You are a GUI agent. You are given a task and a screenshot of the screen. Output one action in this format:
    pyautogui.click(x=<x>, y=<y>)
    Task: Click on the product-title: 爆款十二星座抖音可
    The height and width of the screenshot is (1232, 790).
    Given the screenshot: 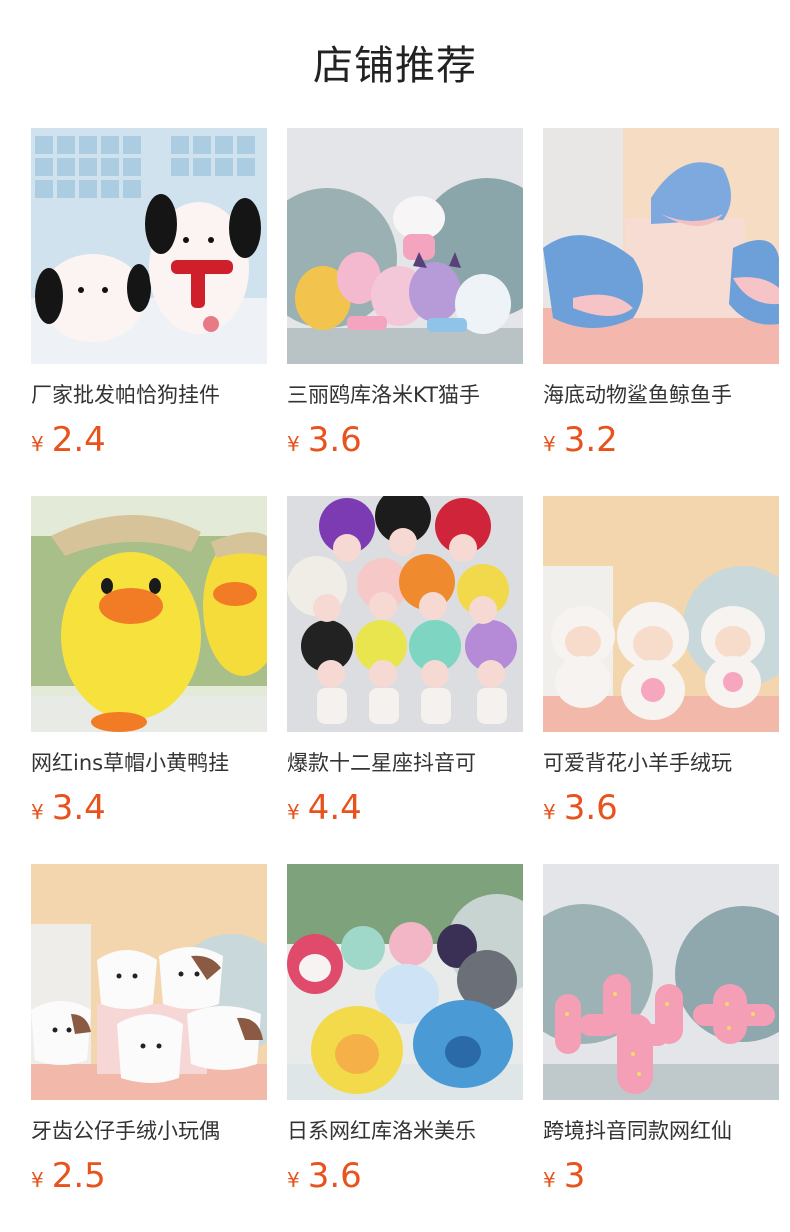 What is the action you would take?
    pyautogui.click(x=405, y=763)
    